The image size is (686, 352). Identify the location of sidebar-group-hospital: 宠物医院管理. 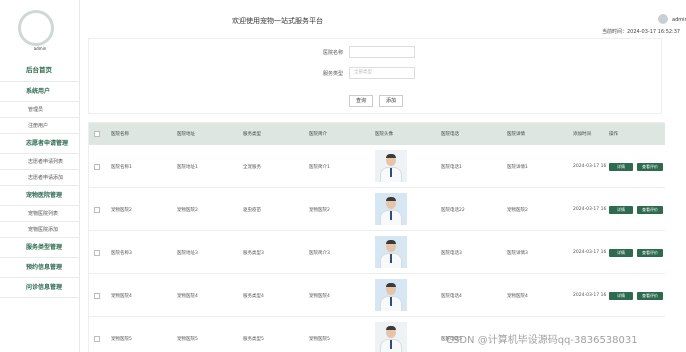
(40, 196).